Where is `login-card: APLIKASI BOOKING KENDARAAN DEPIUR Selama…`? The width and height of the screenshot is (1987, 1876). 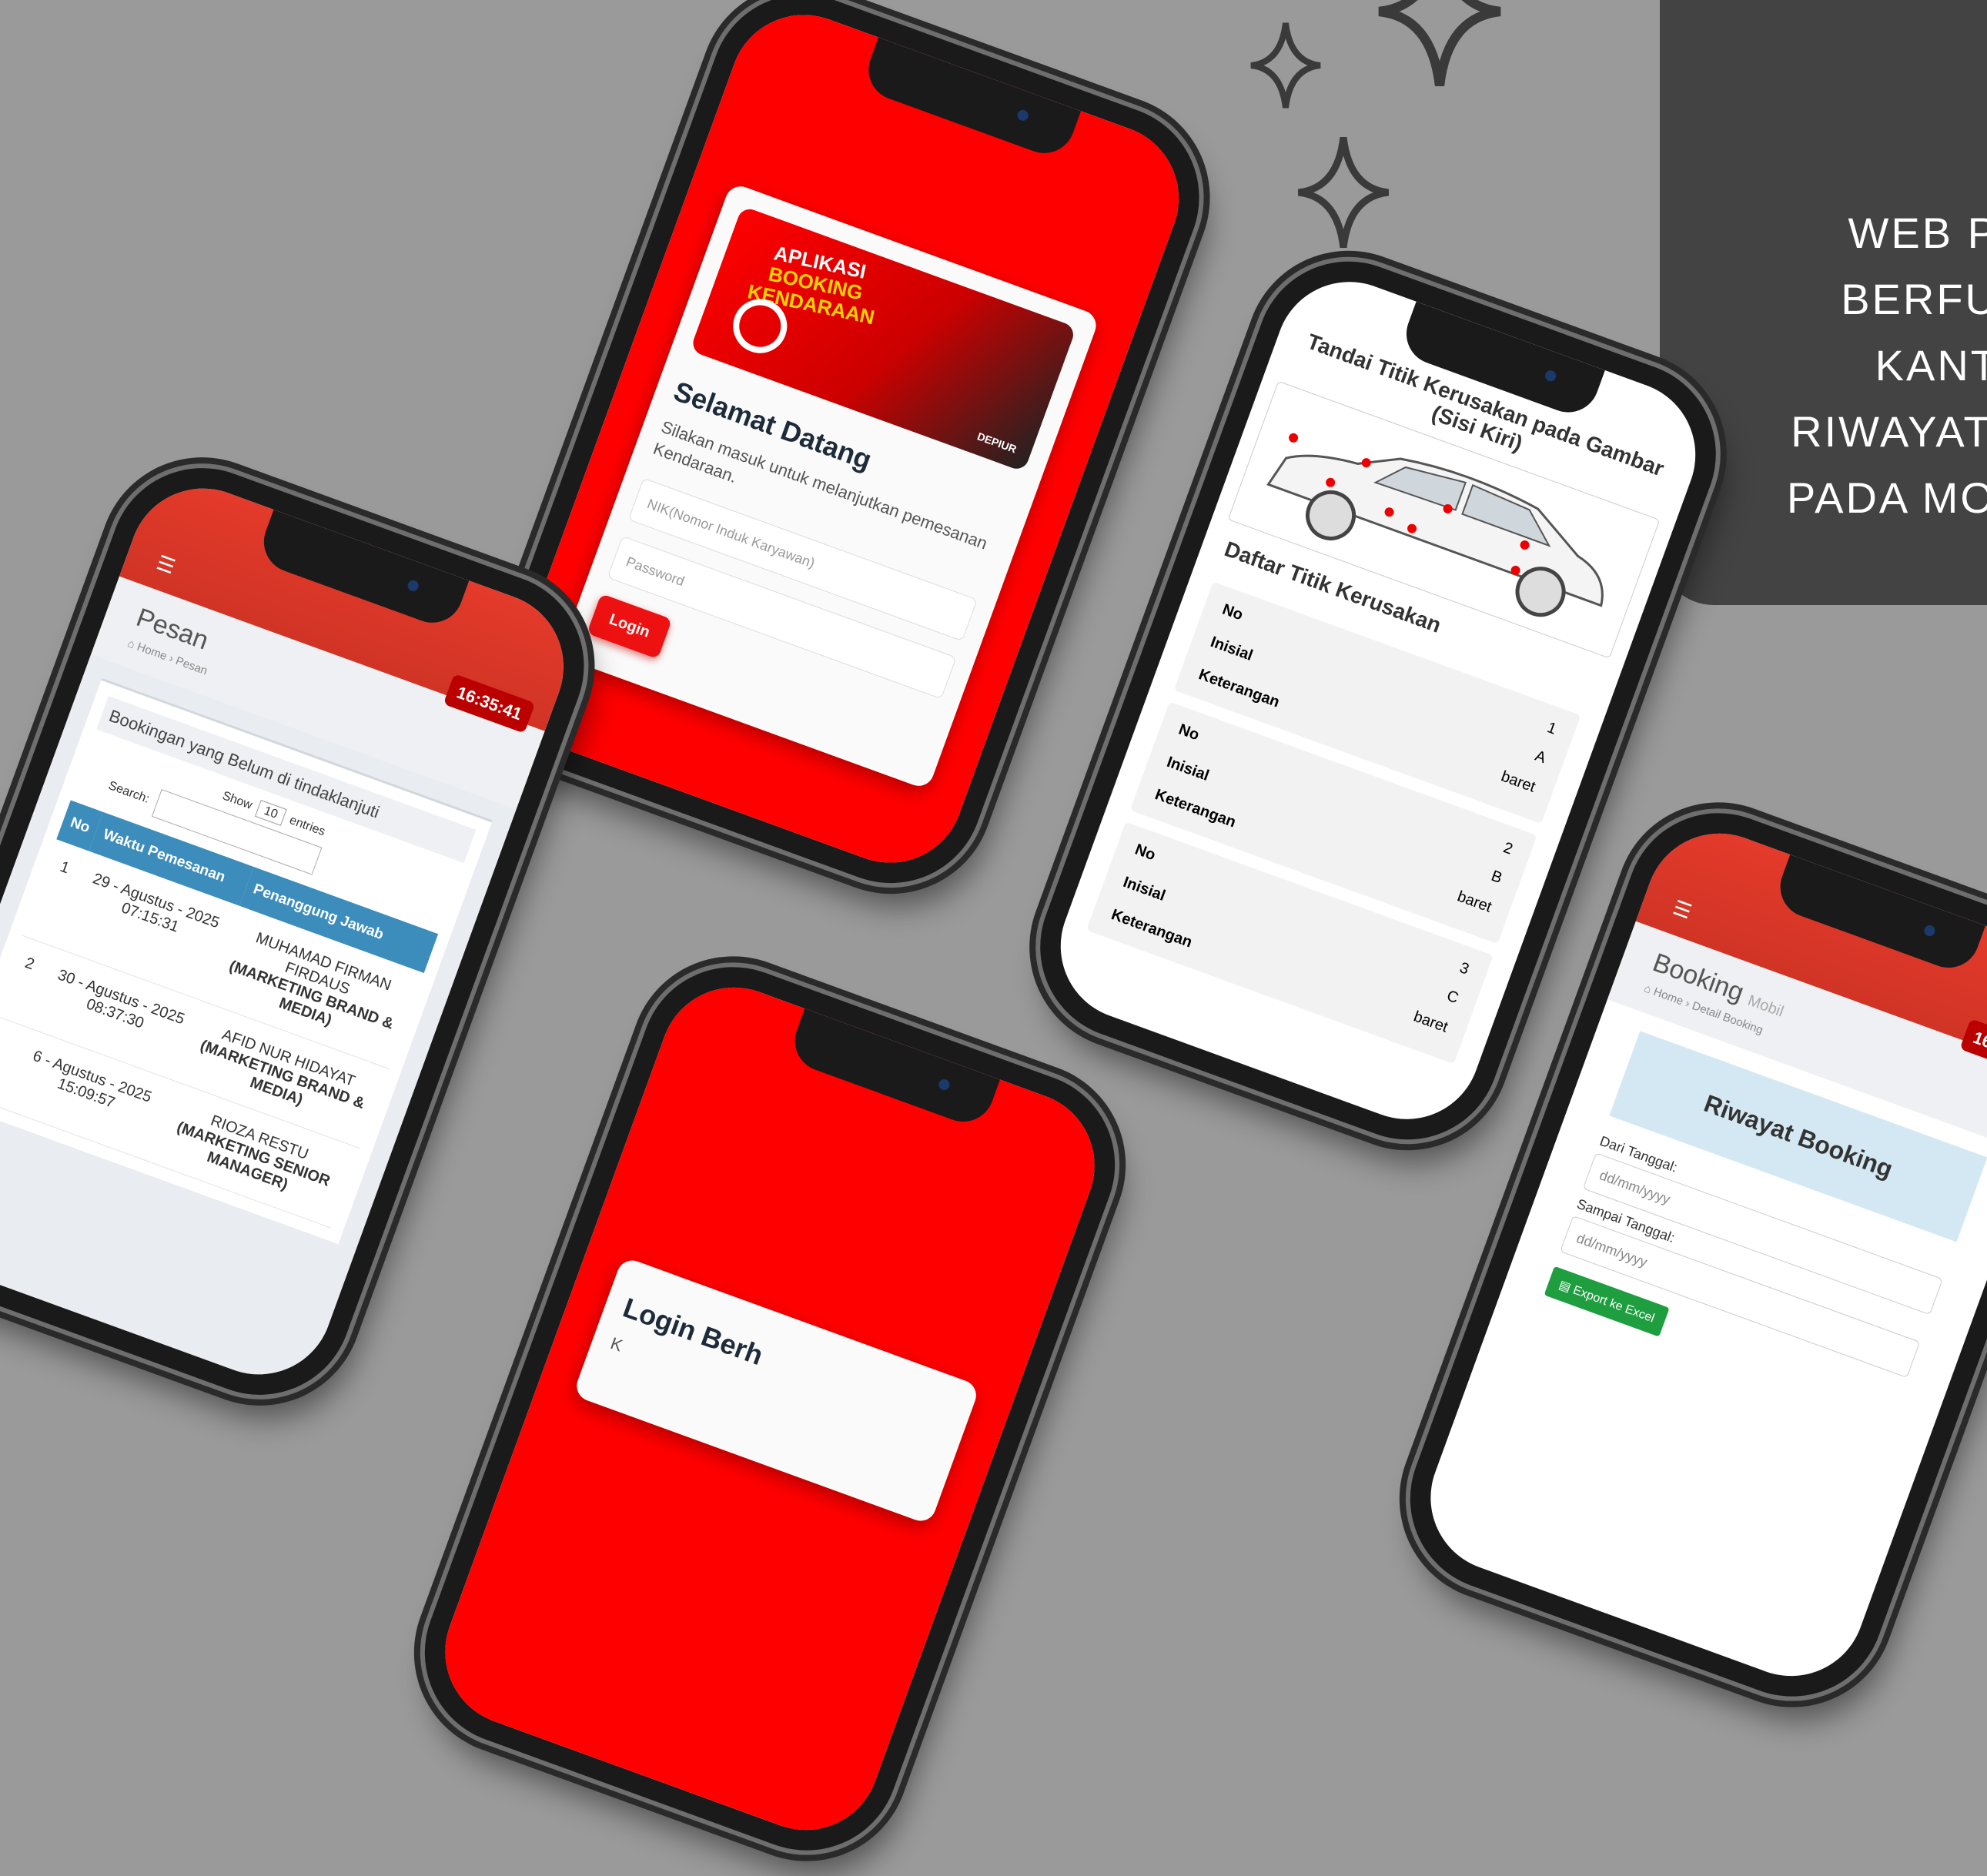 login-card: APLIKASI BOOKING KENDARAAN DEPIUR Selama… is located at coordinates (829, 486).